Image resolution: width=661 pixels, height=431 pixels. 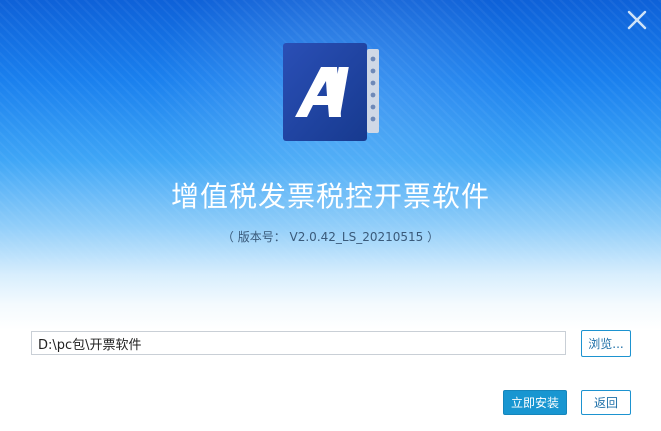 I want to click on app-title: 增值税发票税控开票软件, so click(x=330, y=196).